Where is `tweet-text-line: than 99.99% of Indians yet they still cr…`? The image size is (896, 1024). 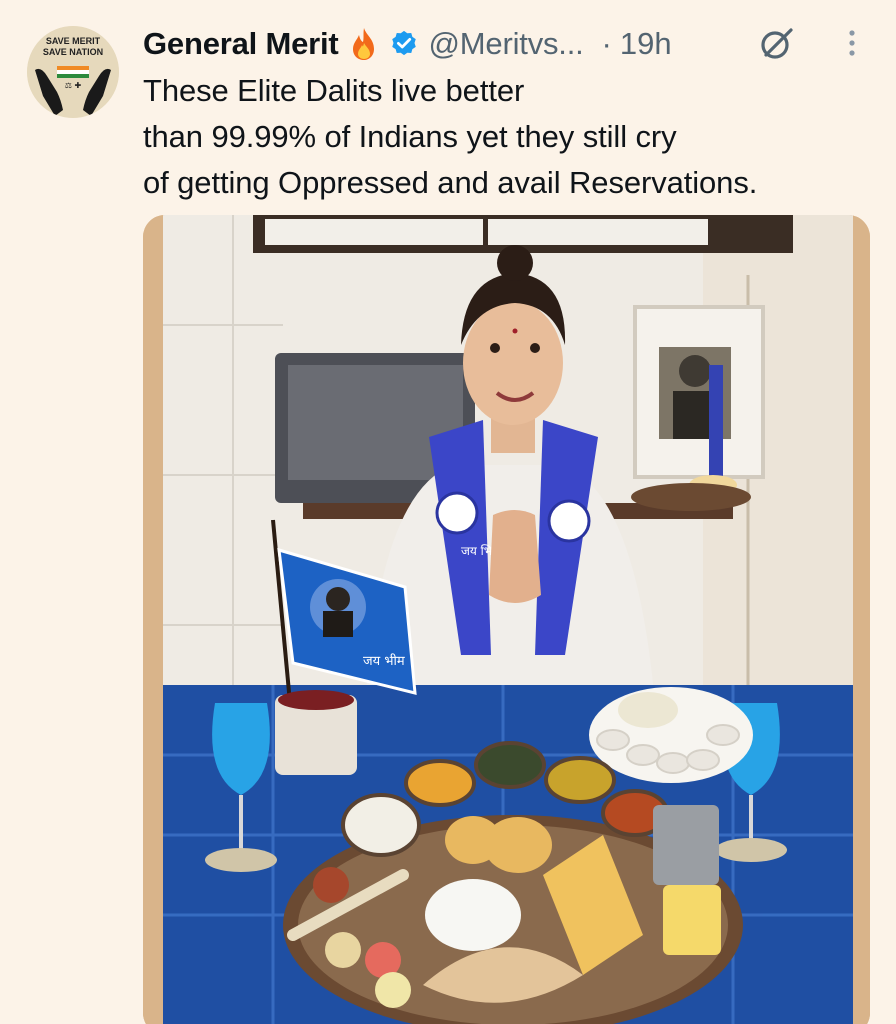
tweet-text-line: than 99.99% of Indians yet they still cr… is located at coordinates (410, 136).